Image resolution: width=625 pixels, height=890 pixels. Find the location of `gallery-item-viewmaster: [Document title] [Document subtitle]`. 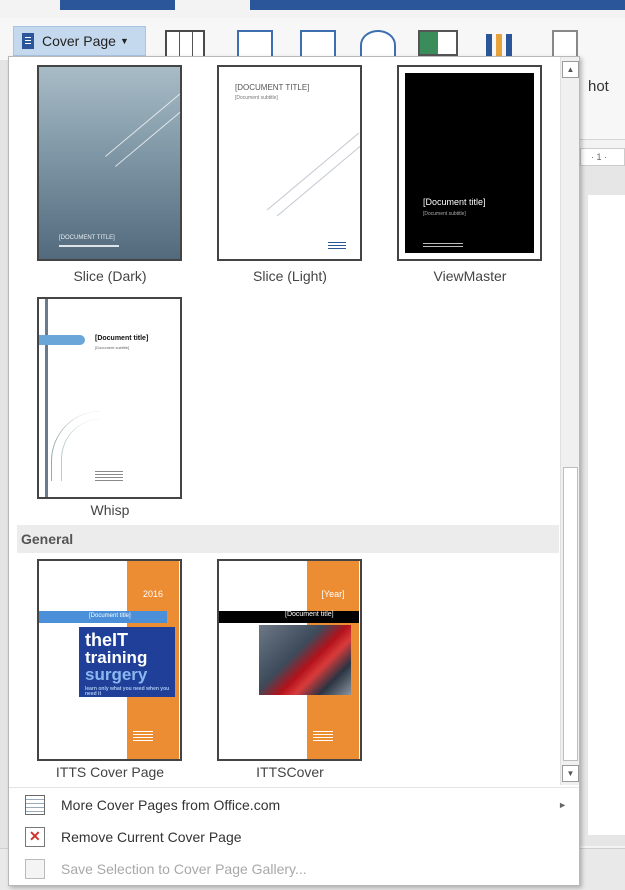

gallery-item-viewmaster: [Document title] [Document subtitle] is located at coordinates (469, 163).